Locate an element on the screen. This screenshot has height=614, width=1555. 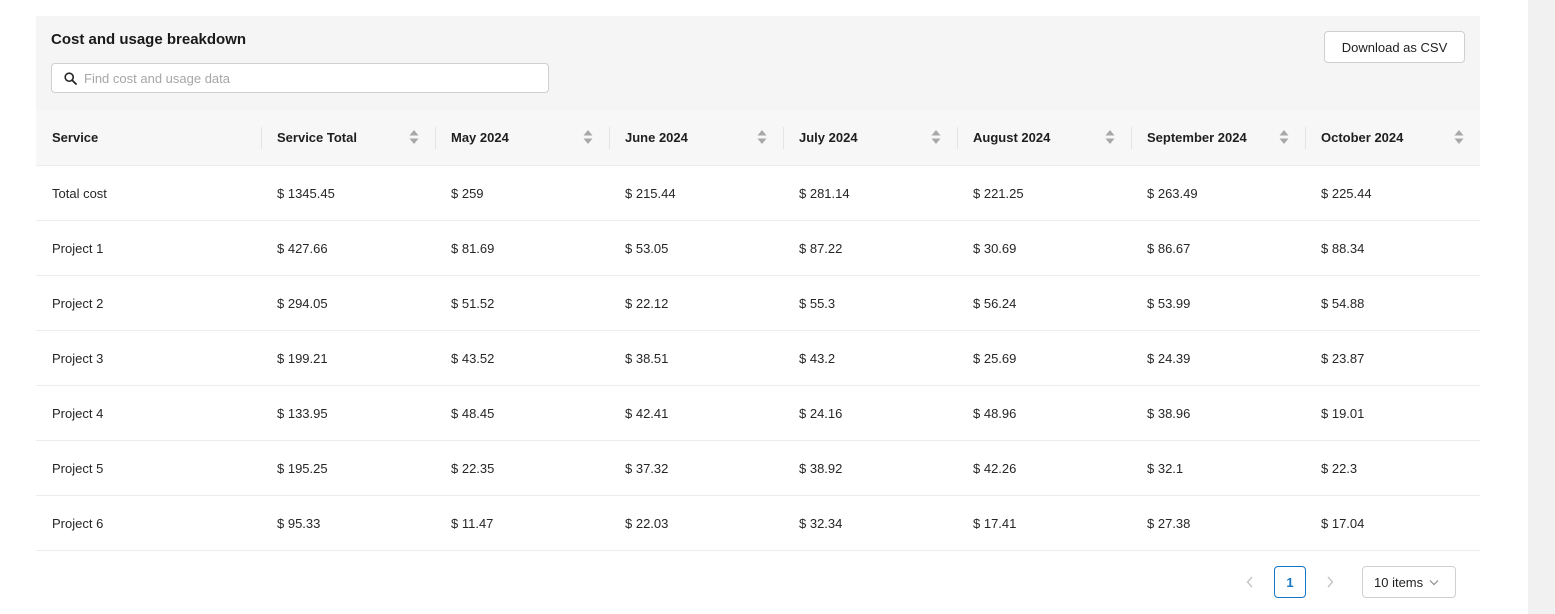
chevron-down-icon is located at coordinates (1434, 582).